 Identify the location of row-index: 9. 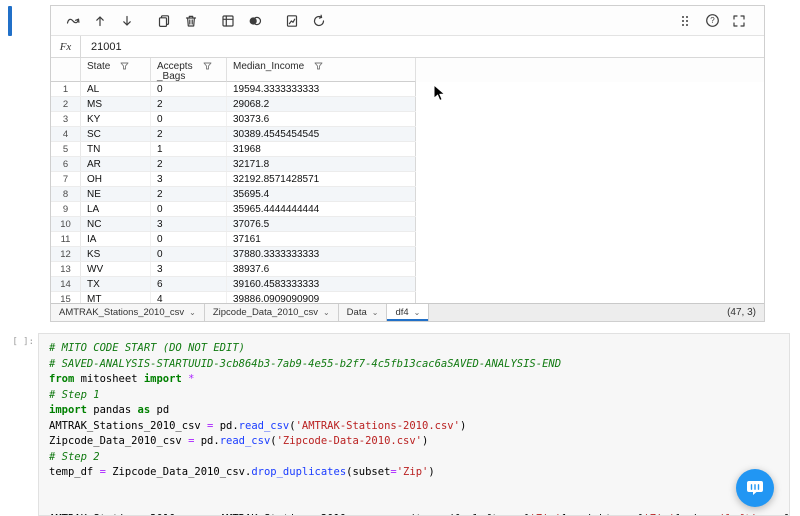
(66, 209).